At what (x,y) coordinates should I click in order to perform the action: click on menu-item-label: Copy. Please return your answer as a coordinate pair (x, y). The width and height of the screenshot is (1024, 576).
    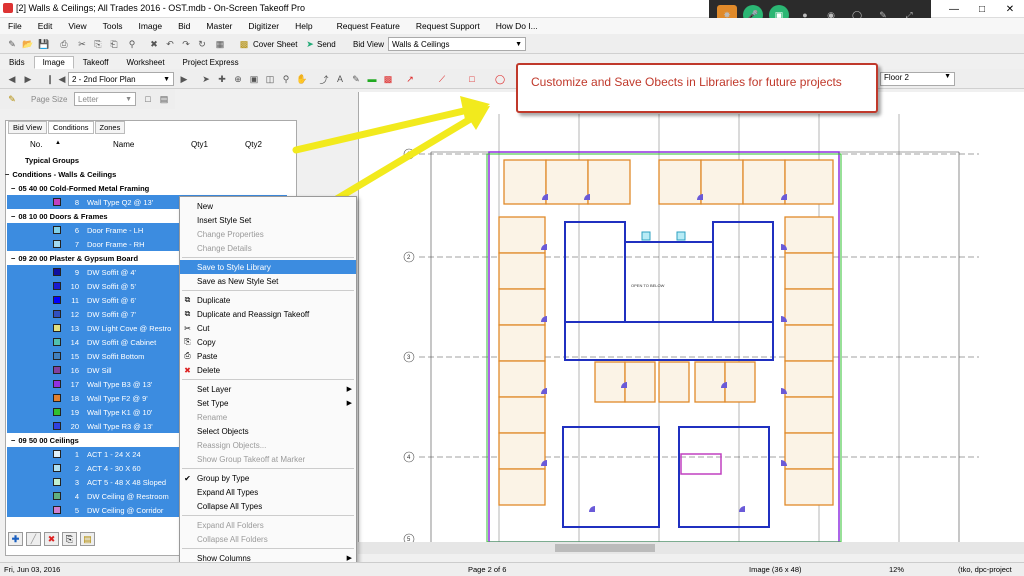
    Looking at the image, I should click on (206, 342).